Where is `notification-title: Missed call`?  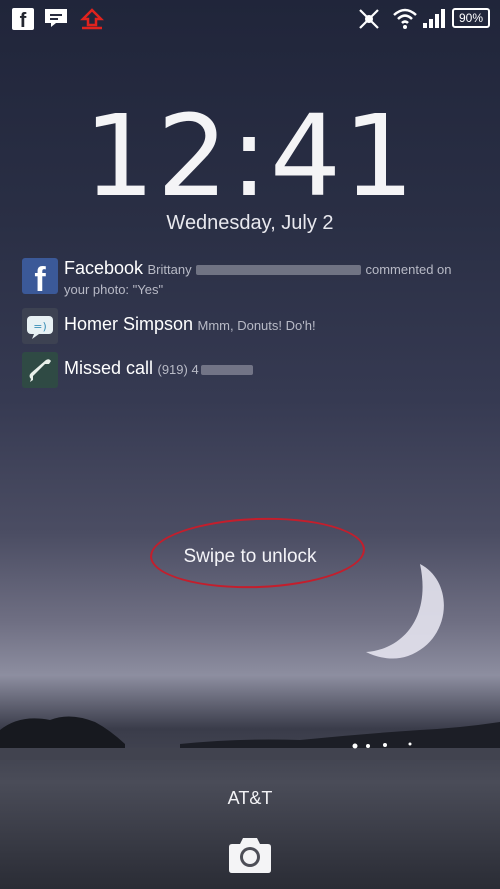
notification-title: Missed call is located at coordinates (109, 368).